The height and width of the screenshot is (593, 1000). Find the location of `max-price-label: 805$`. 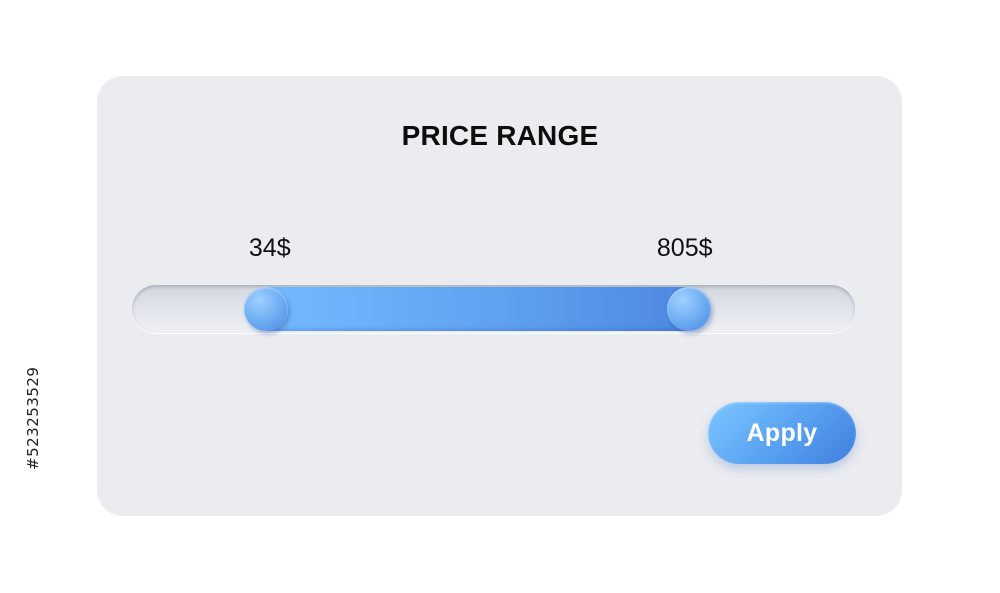

max-price-label: 805$ is located at coordinates (684, 248).